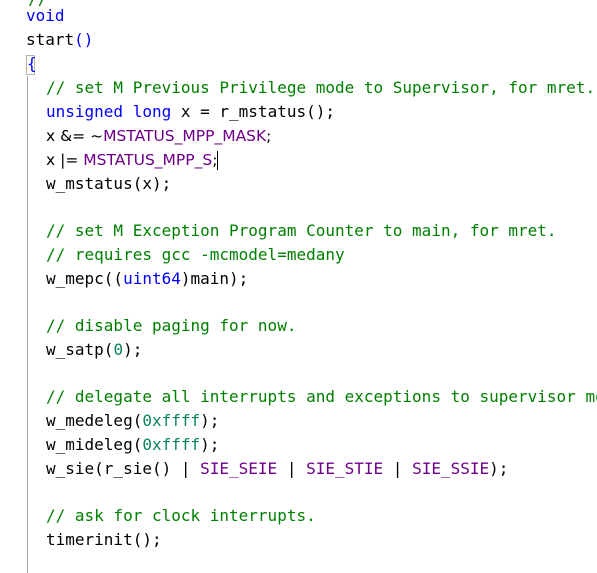 This screenshot has width=597, height=573. What do you see at coordinates (50, 39) in the screenshot?
I see `function-name: start` at bounding box center [50, 39].